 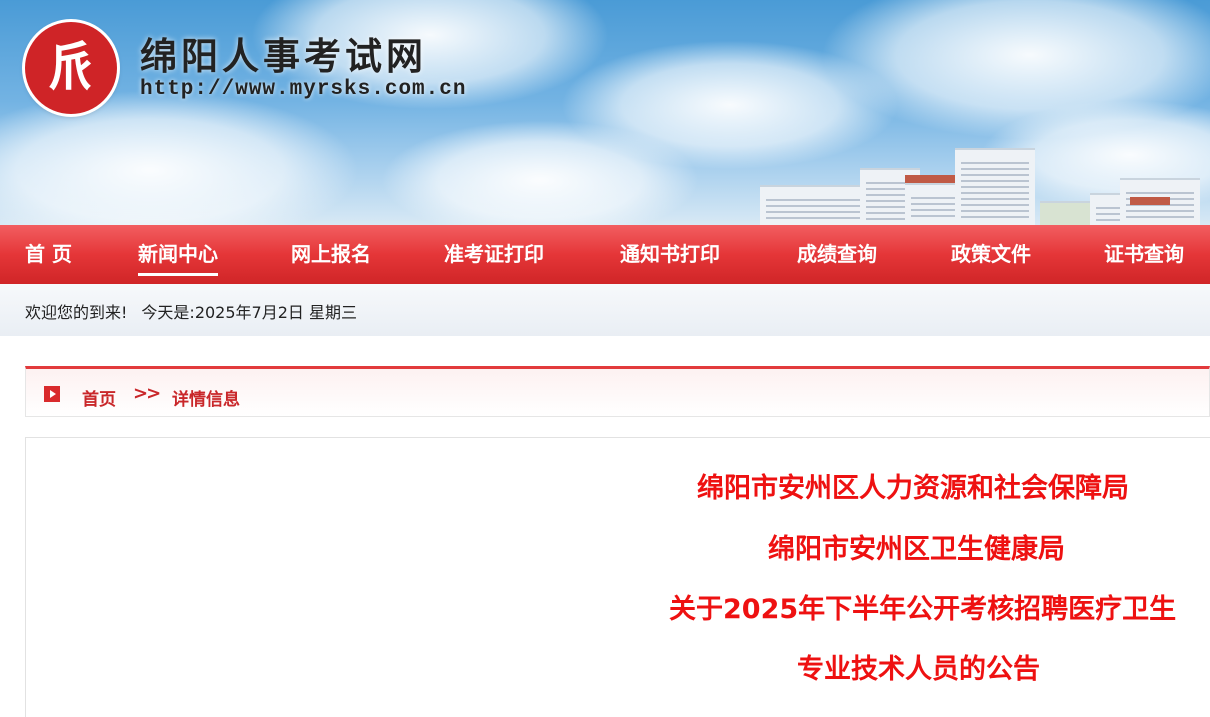 What do you see at coordinates (670, 254) in the screenshot?
I see `nav-item-notice-print: 通知书打印` at bounding box center [670, 254].